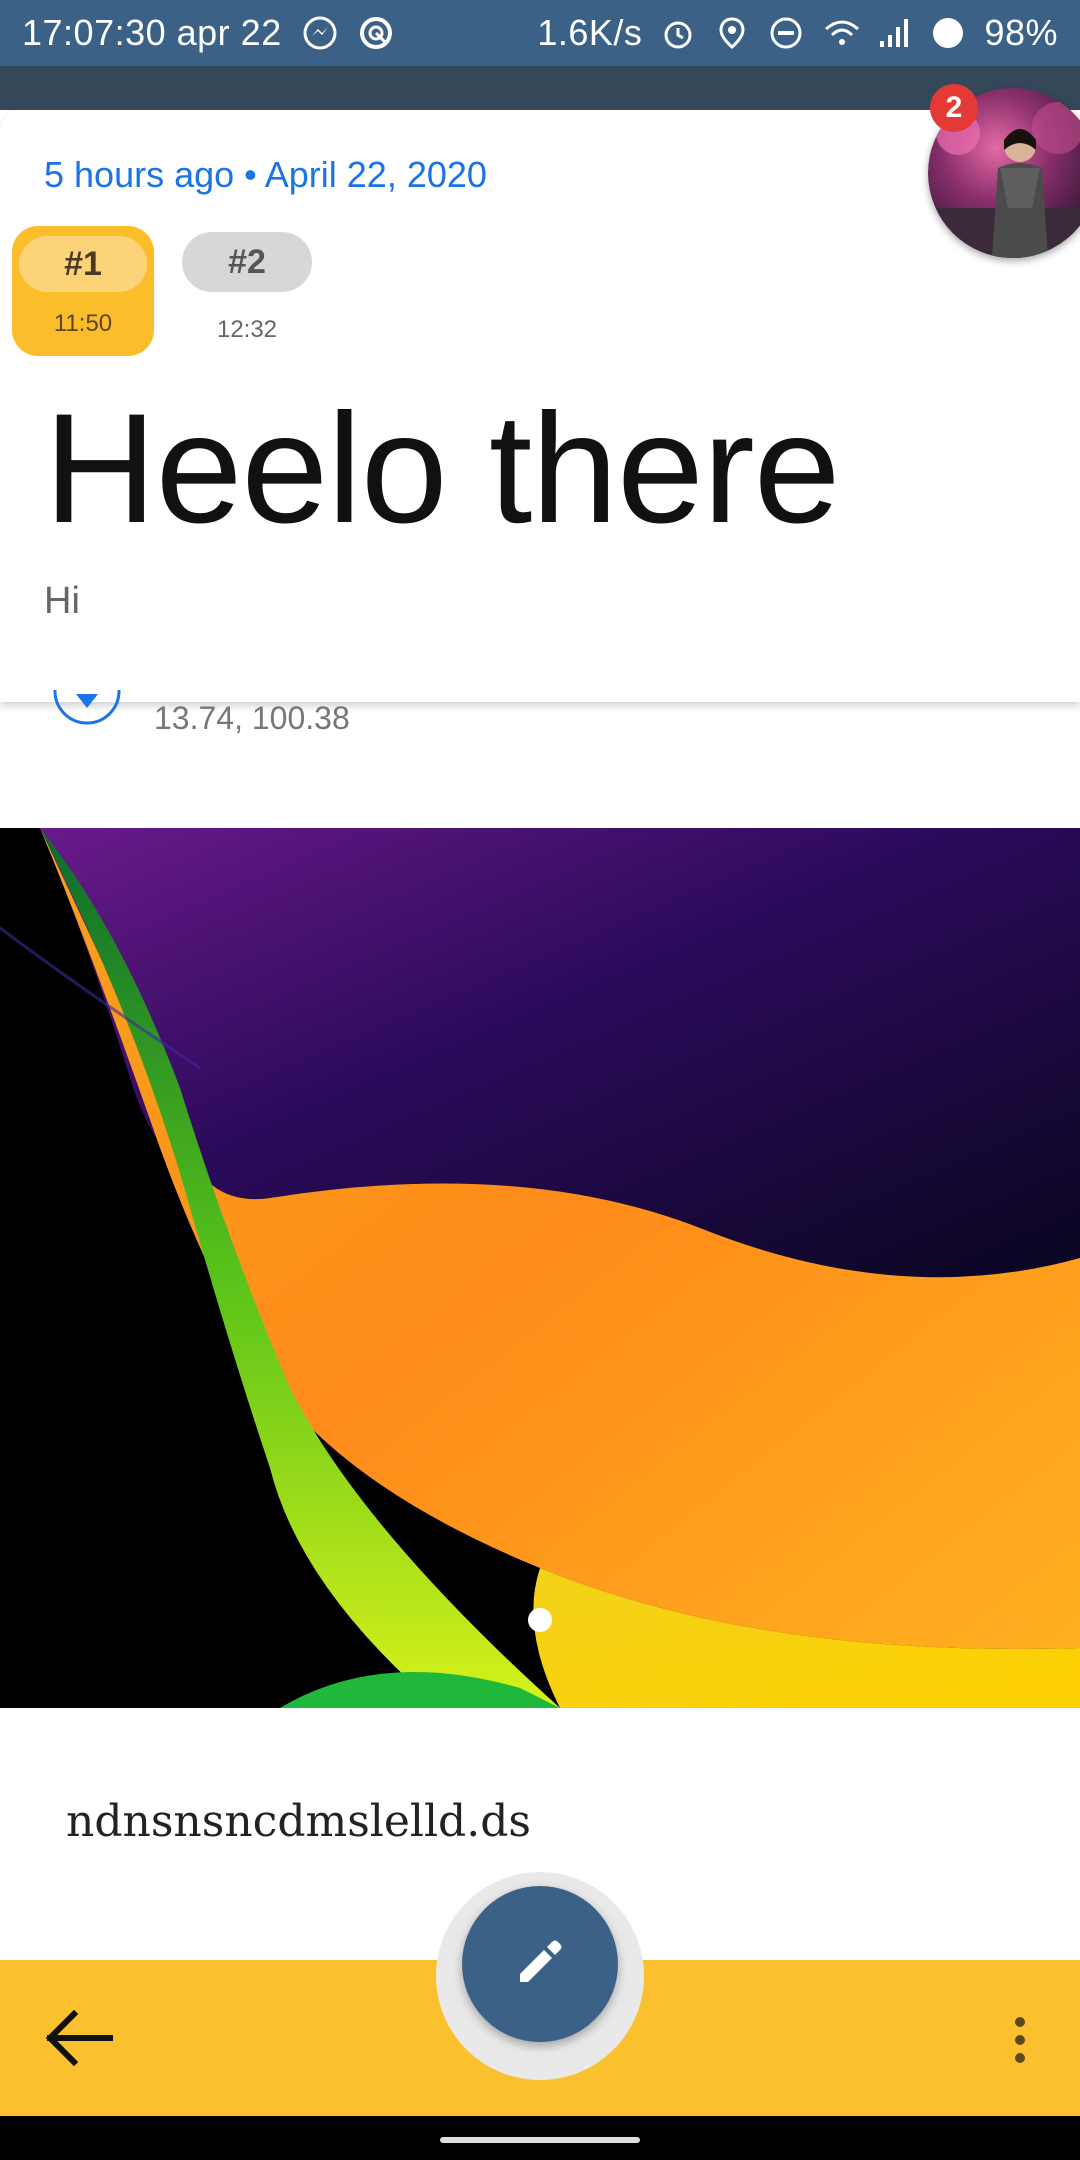  What do you see at coordinates (247, 262) in the screenshot?
I see `version-label: #2` at bounding box center [247, 262].